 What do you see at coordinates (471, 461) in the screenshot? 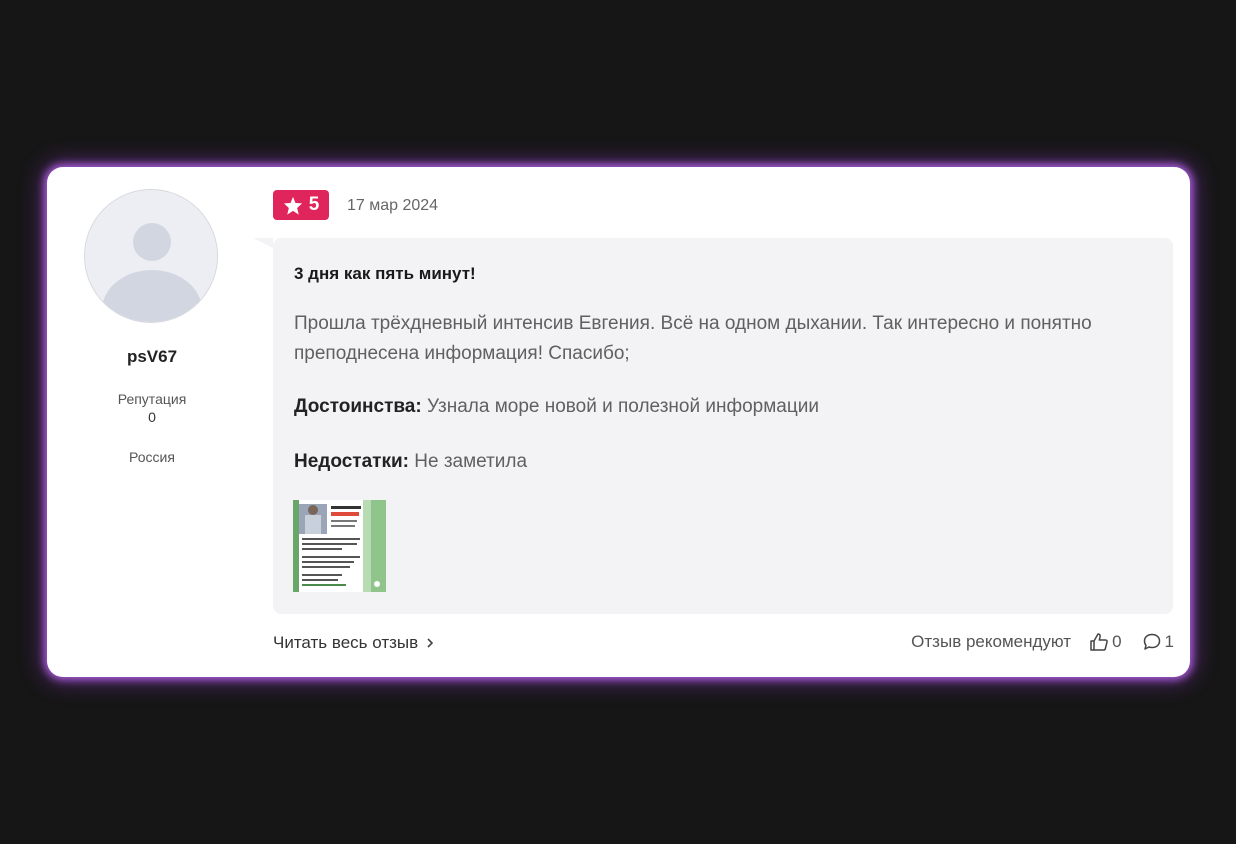
I see `cons-text: Не заметила` at bounding box center [471, 461].